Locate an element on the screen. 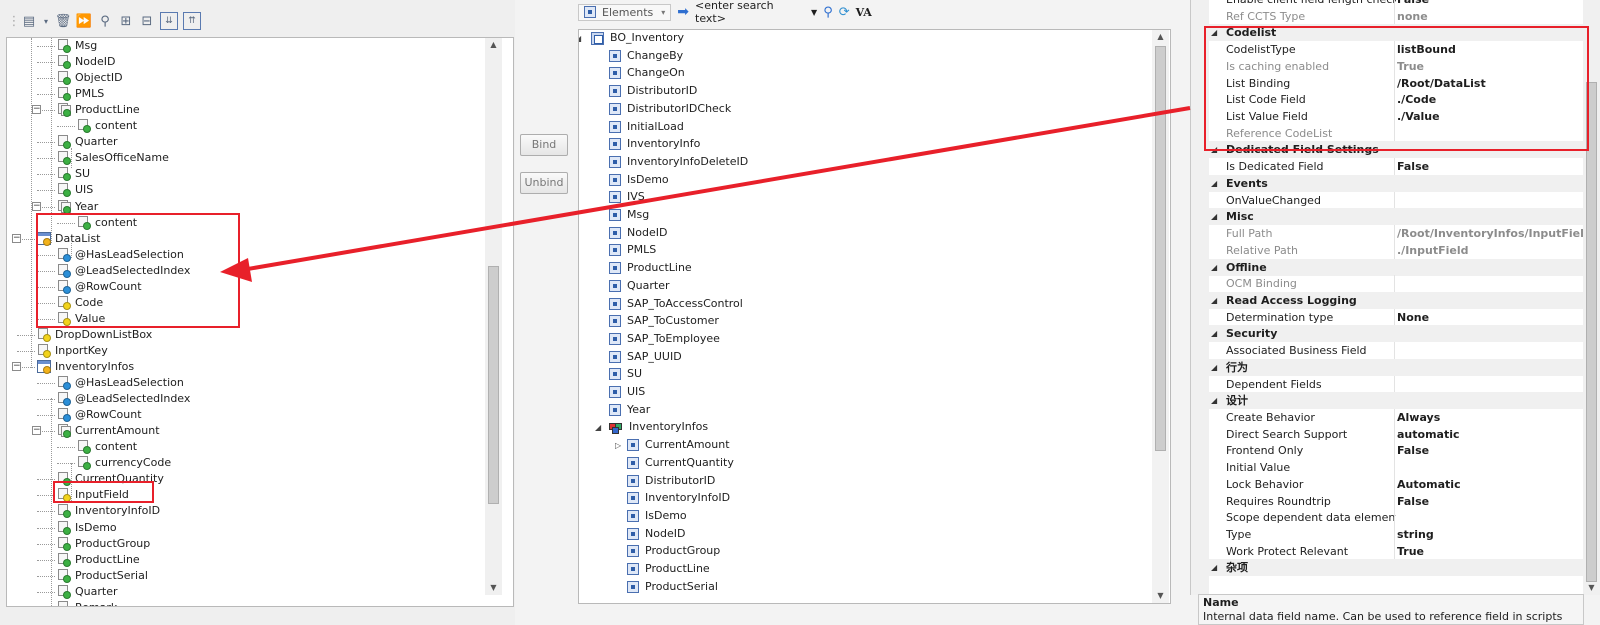 The image size is (1600, 625). codelist-highlight-box is located at coordinates (1396, 88).